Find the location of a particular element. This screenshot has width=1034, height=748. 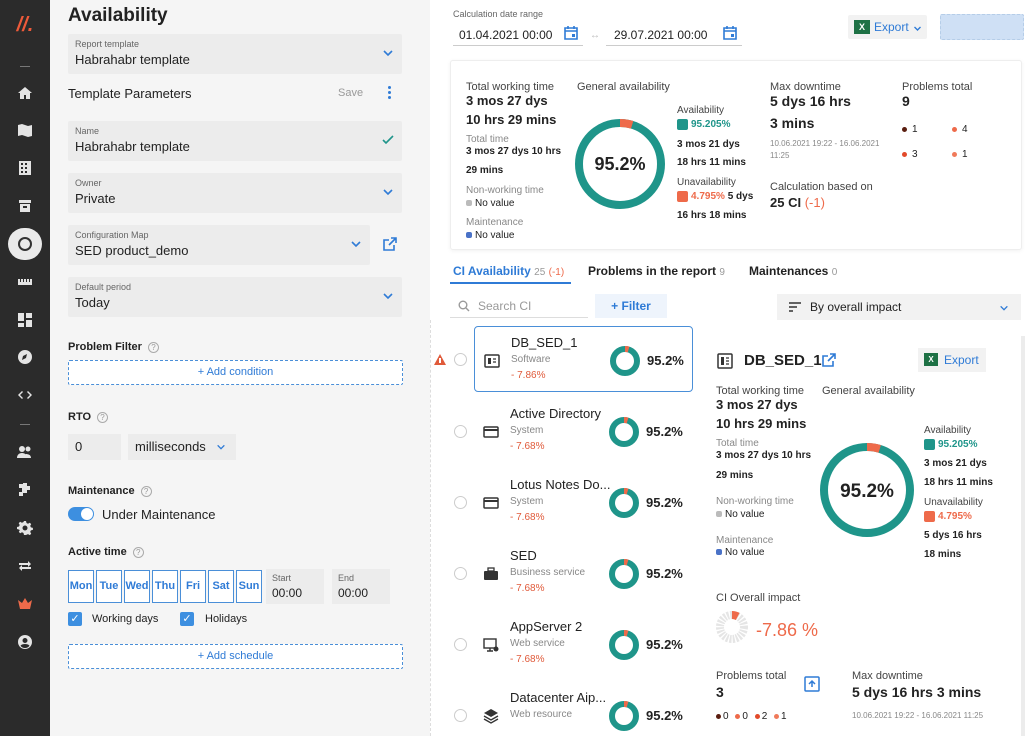

ci-list-item: Datacenter Aip... Web resource 95.2% is located at coordinates (583, 715).